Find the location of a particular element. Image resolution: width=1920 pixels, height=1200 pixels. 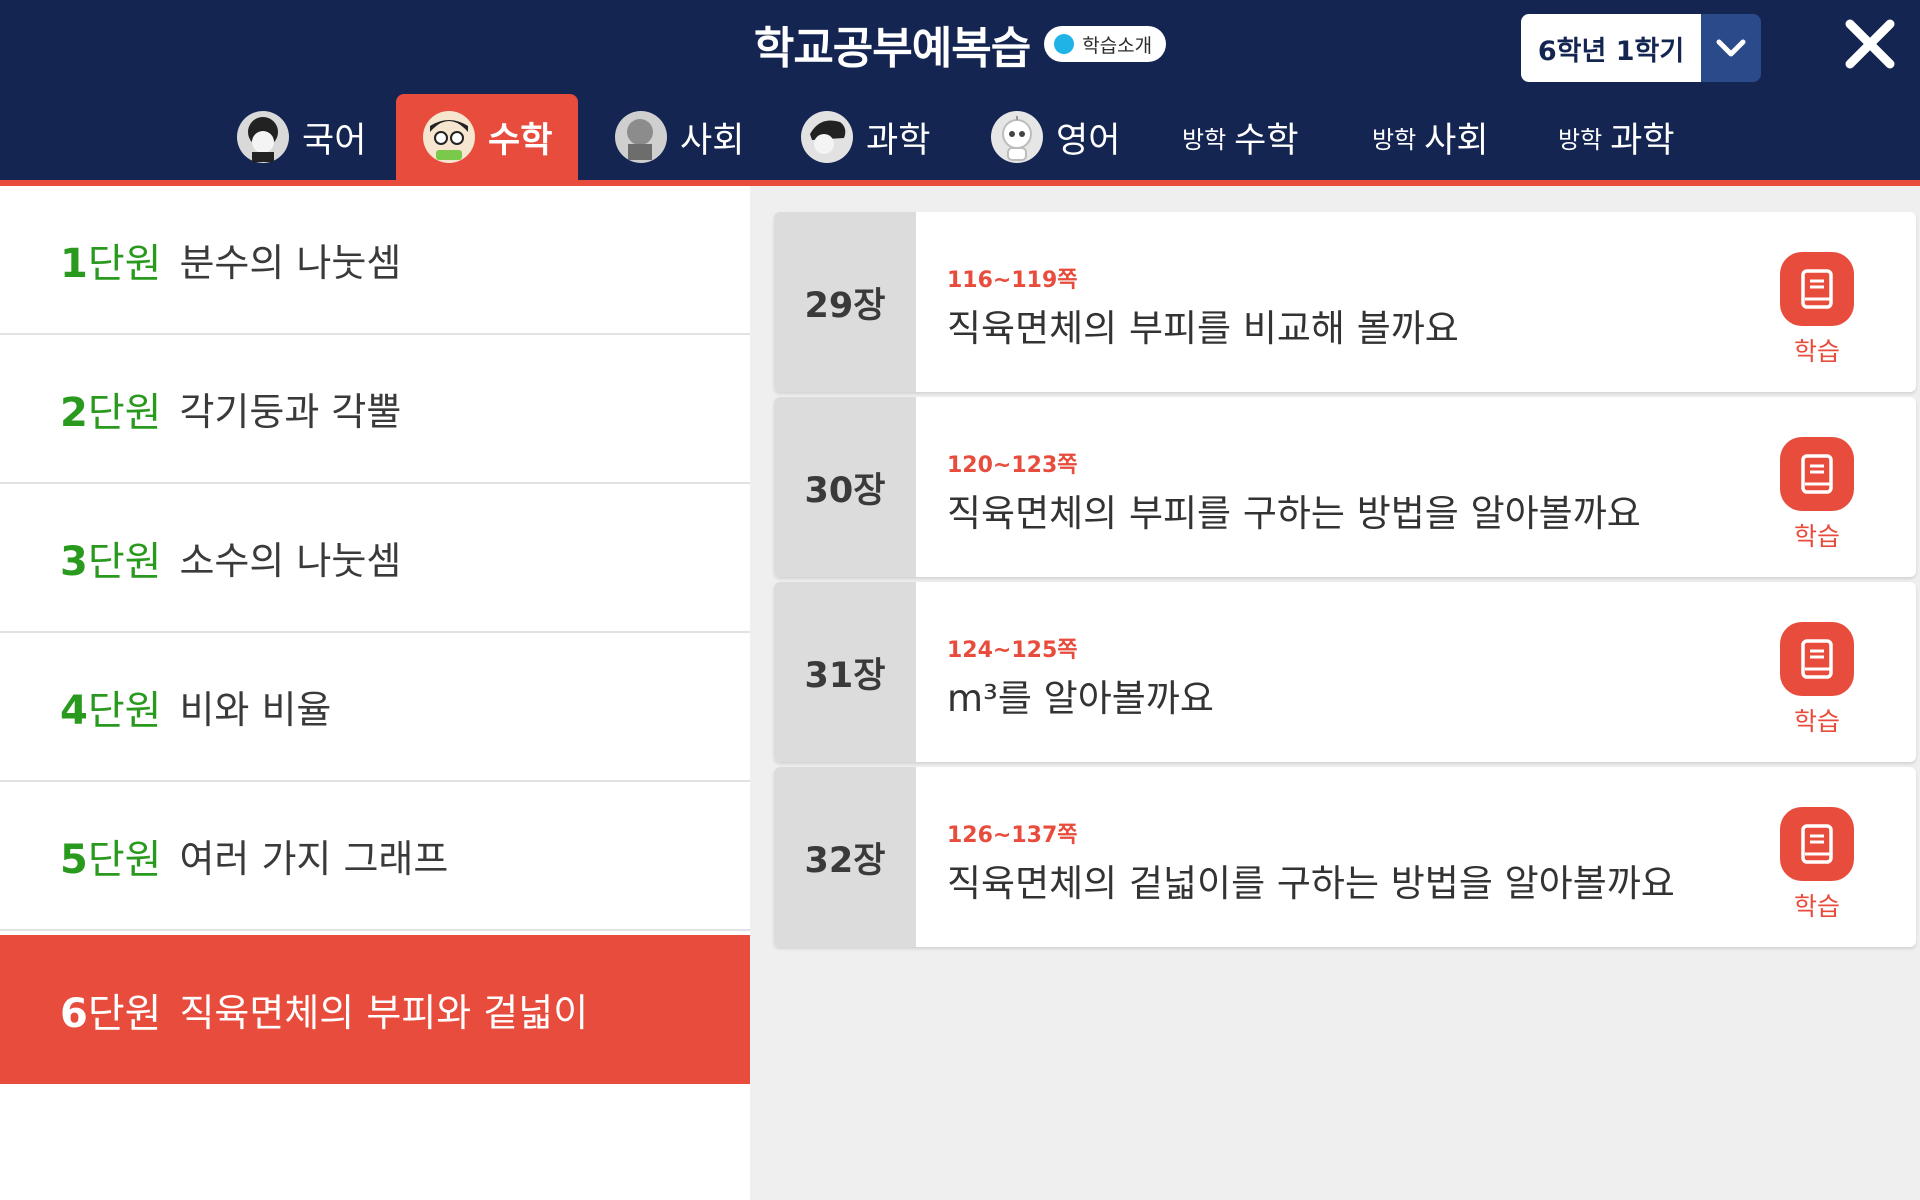

chapter-number: 29장 is located at coordinates (845, 302).